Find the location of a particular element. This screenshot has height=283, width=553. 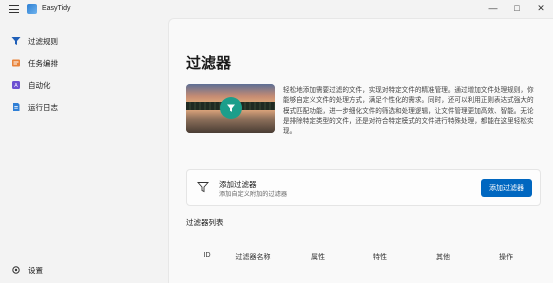

filter-badge-icon is located at coordinates (231, 108).